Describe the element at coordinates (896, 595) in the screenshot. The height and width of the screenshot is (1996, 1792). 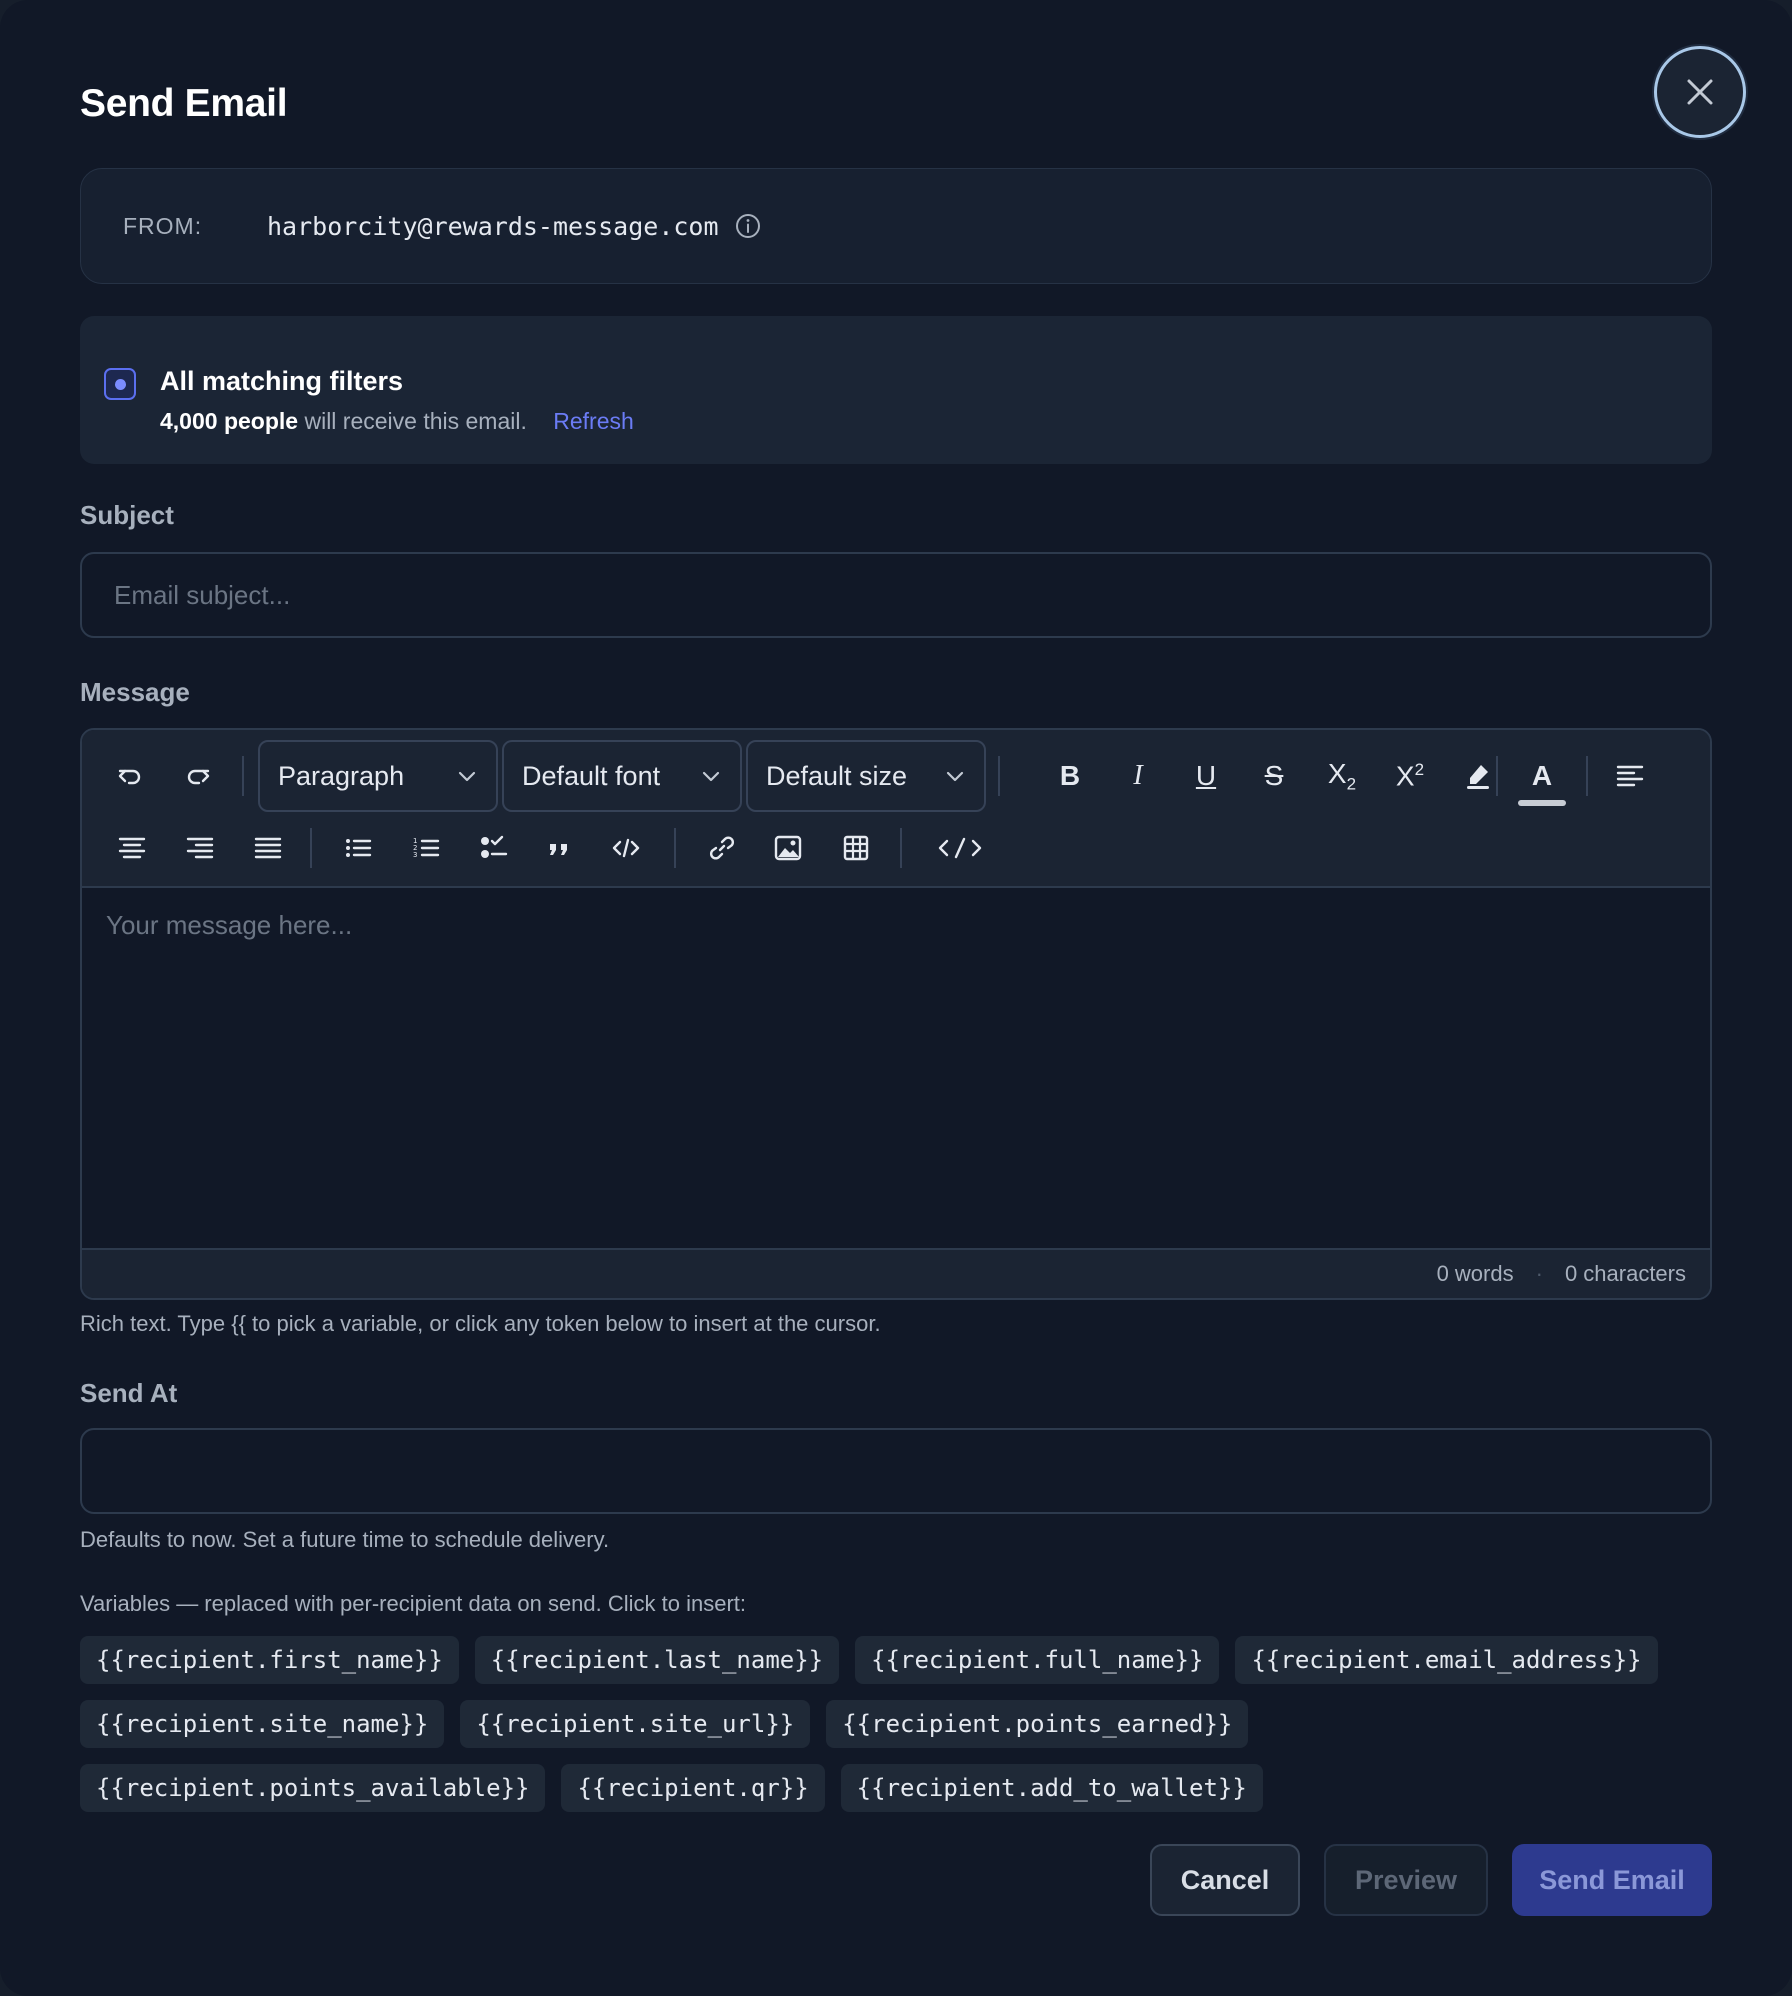
I see `subject-input` at that location.